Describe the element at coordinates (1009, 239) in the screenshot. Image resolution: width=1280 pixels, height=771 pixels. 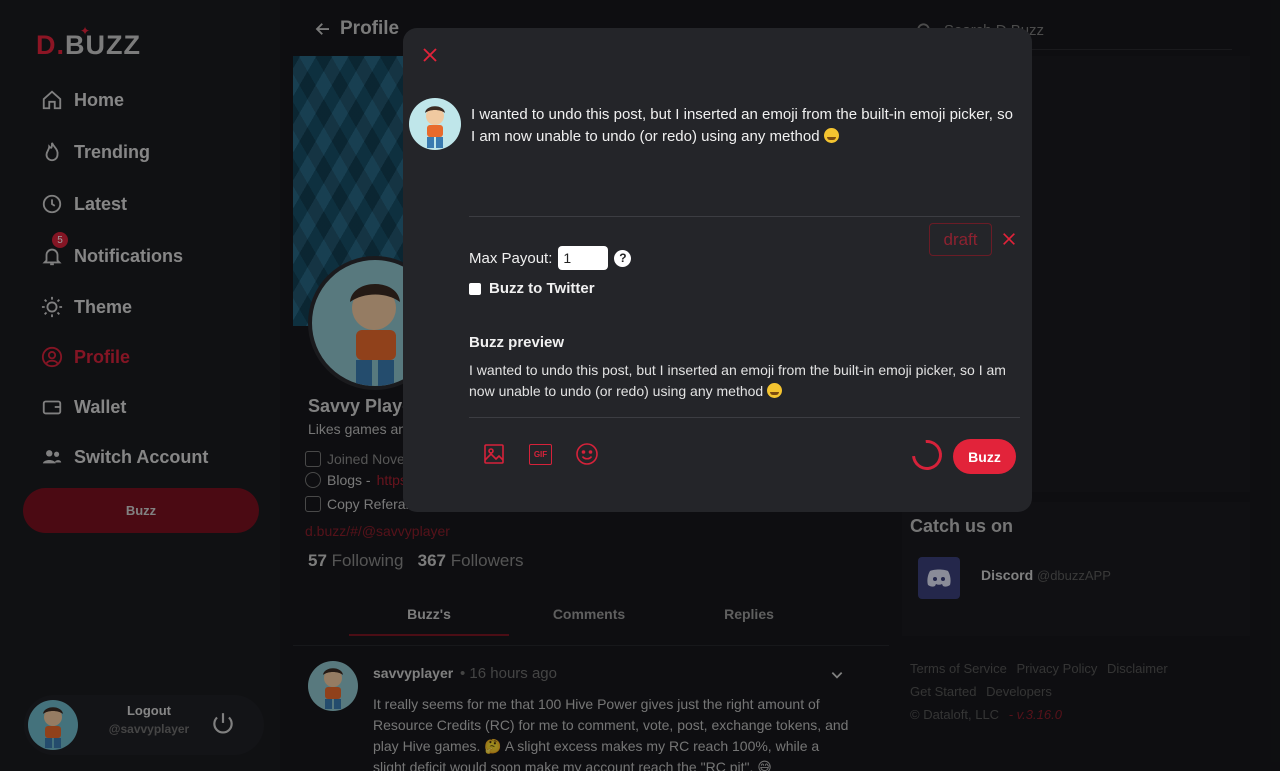
I see `clear-draft-icon` at that location.